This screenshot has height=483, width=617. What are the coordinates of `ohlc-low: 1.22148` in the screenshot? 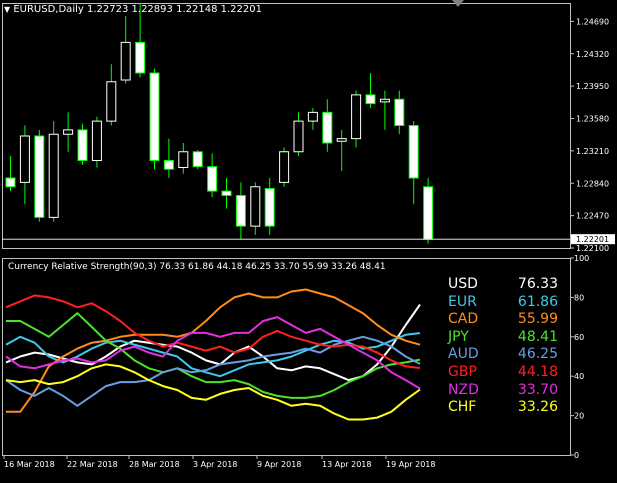 It's located at (197, 9).